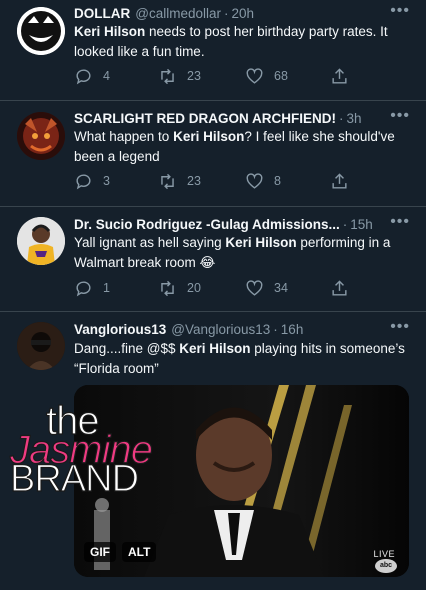 The height and width of the screenshot is (590, 426). What do you see at coordinates (106, 181) in the screenshot?
I see `reply-count: 3` at bounding box center [106, 181].